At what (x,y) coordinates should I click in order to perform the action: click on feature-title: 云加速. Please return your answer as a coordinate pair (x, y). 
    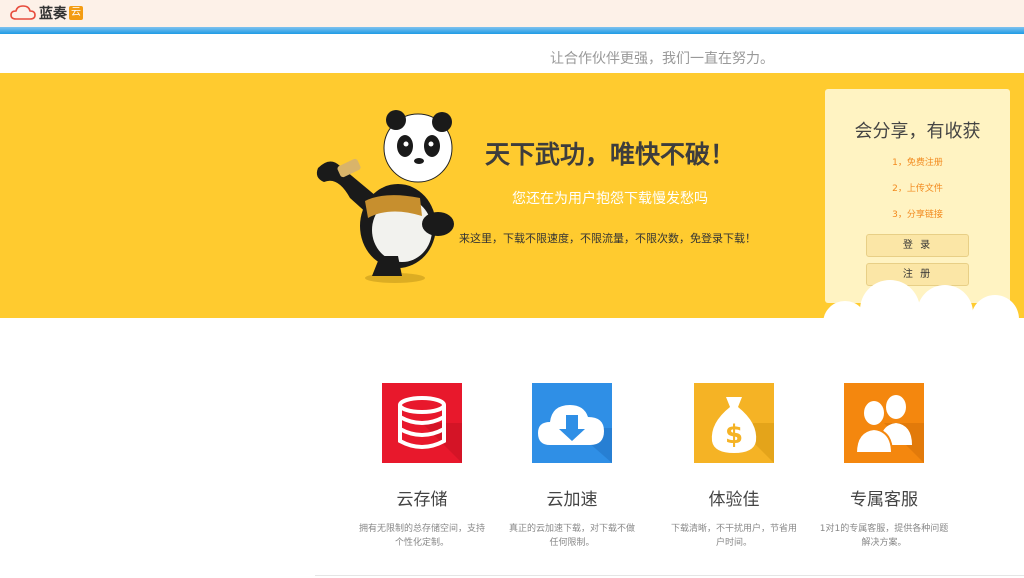
    Looking at the image, I should click on (572, 500).